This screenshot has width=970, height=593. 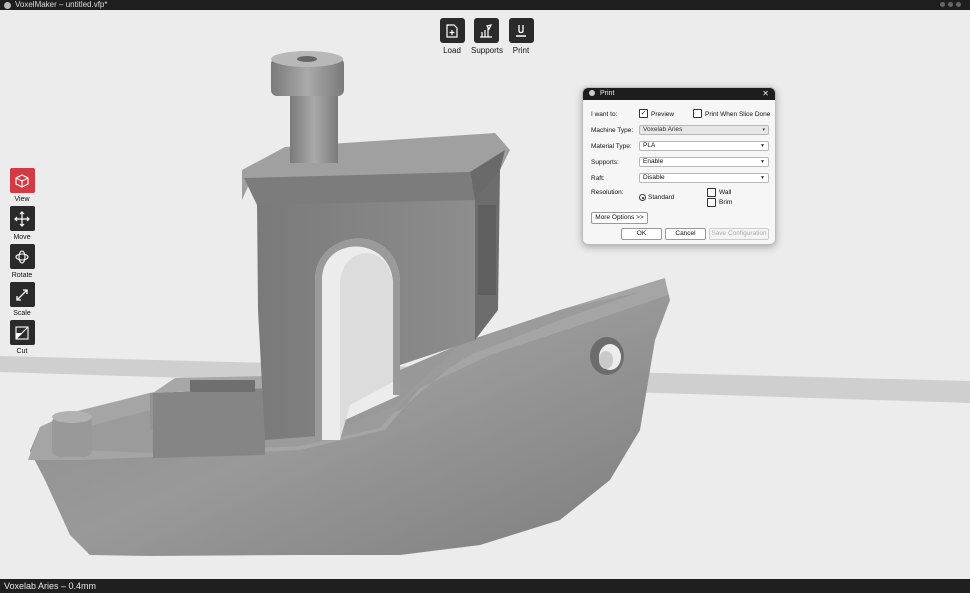 I want to click on print-tool: Print, so click(x=521, y=36).